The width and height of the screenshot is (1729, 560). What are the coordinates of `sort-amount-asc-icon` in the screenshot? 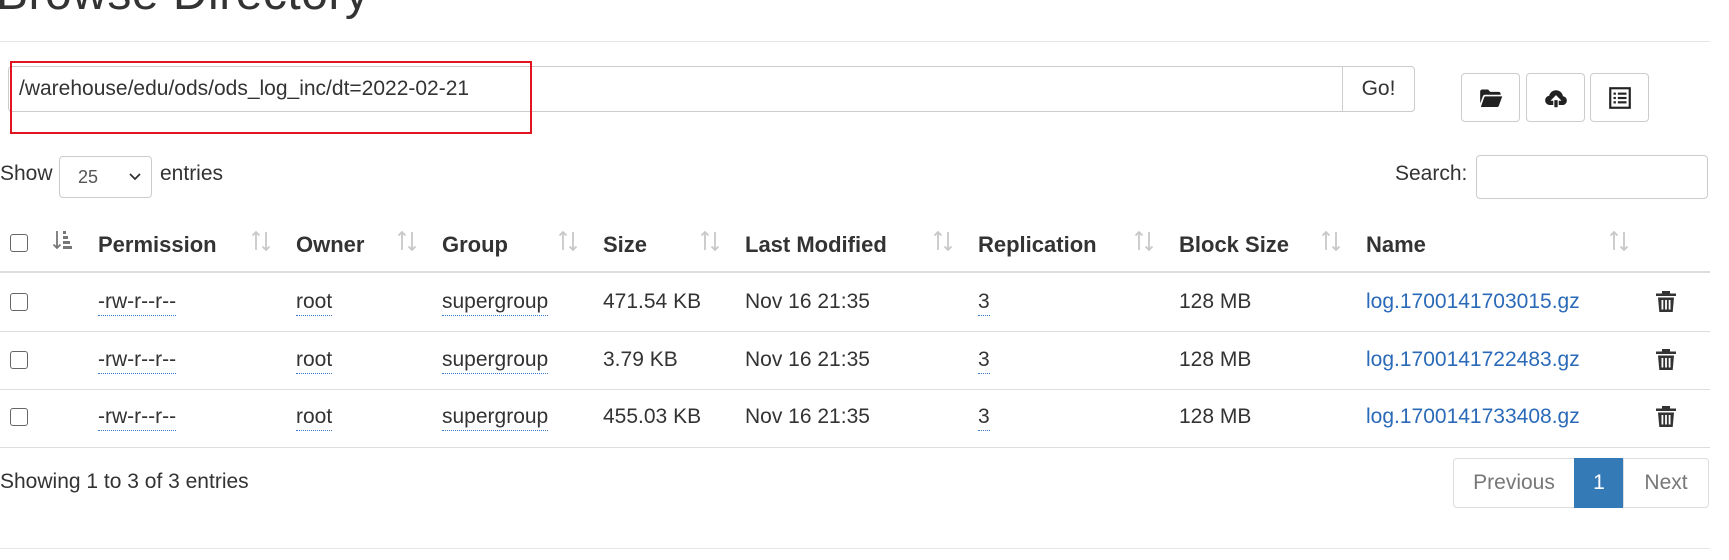 It's located at (62, 240).